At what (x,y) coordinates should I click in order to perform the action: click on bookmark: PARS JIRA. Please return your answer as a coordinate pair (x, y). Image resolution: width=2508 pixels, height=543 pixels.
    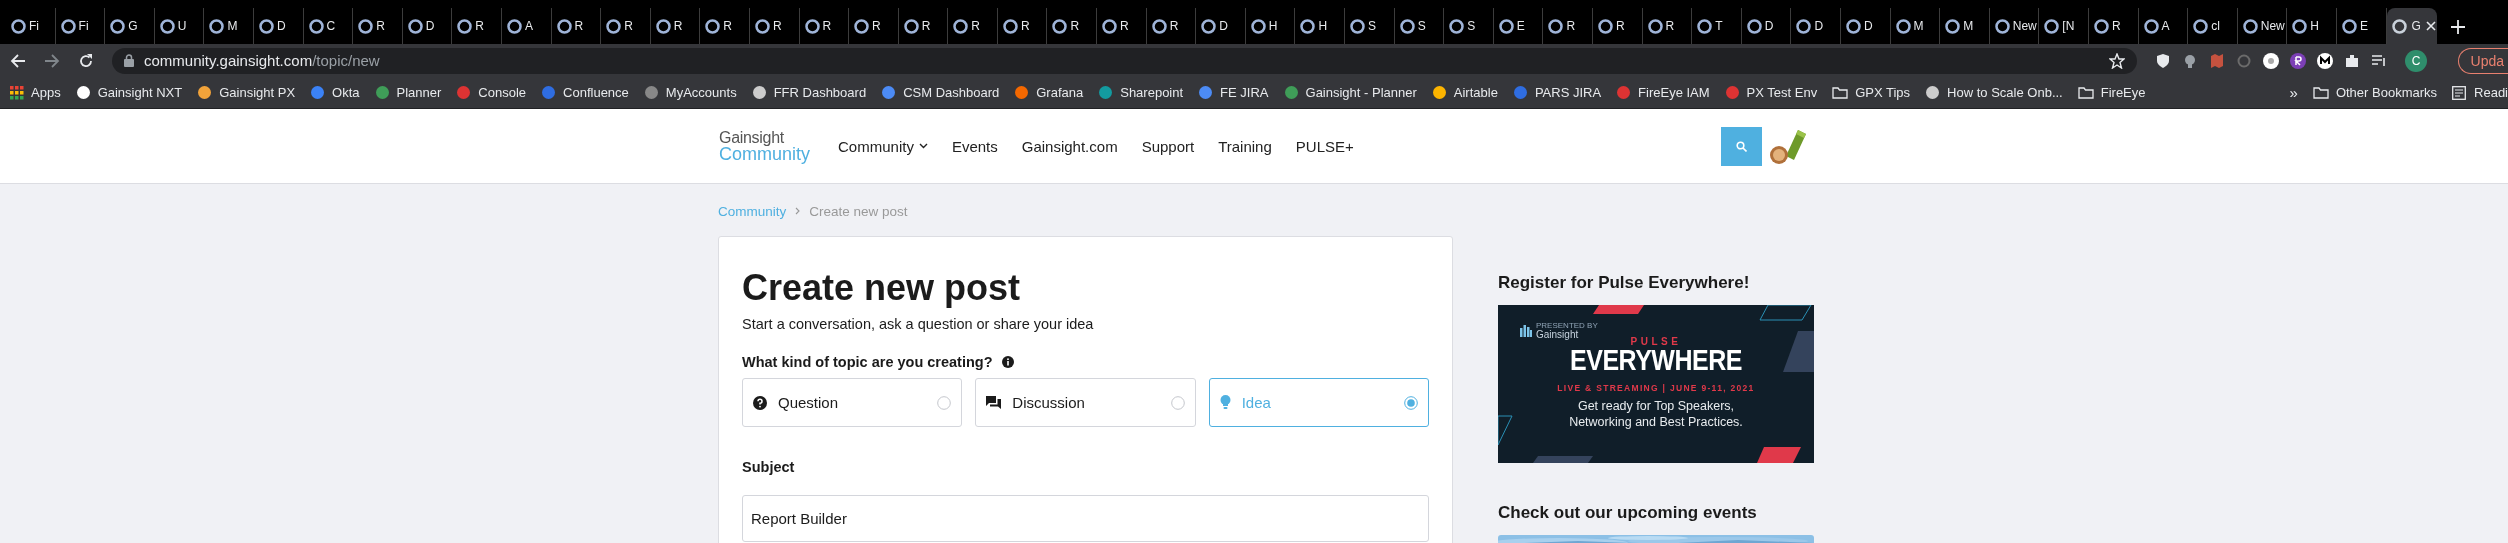
    Looking at the image, I should click on (1557, 92).